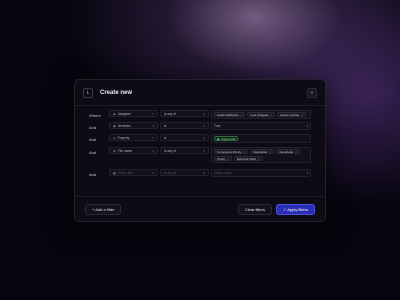 This screenshot has width=400, height=300. I want to click on value-chip: Newsletter ×, so click(262, 151).